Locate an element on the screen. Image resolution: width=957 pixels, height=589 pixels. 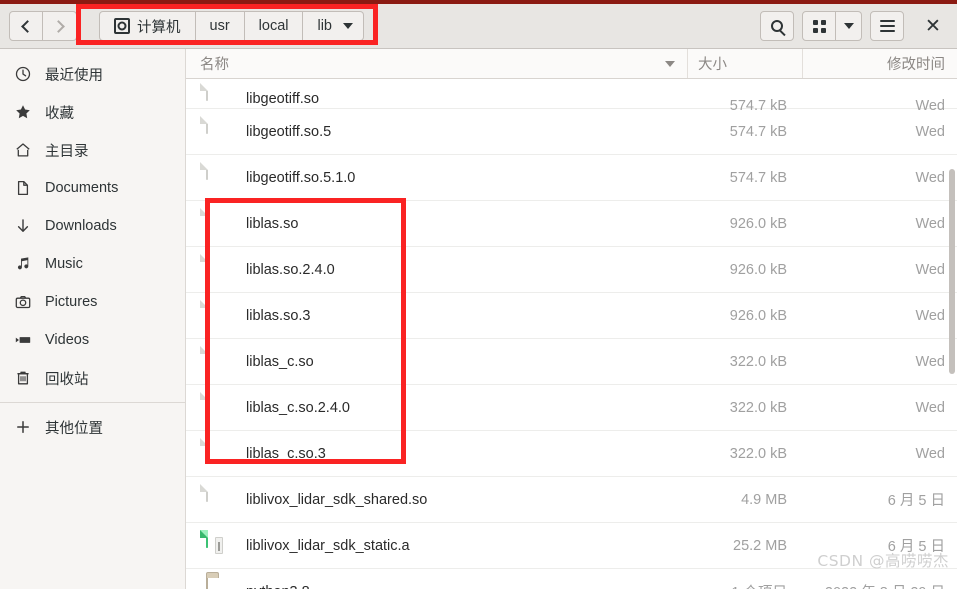
sidebar-item-documents: Documents is located at coordinates (92, 188).